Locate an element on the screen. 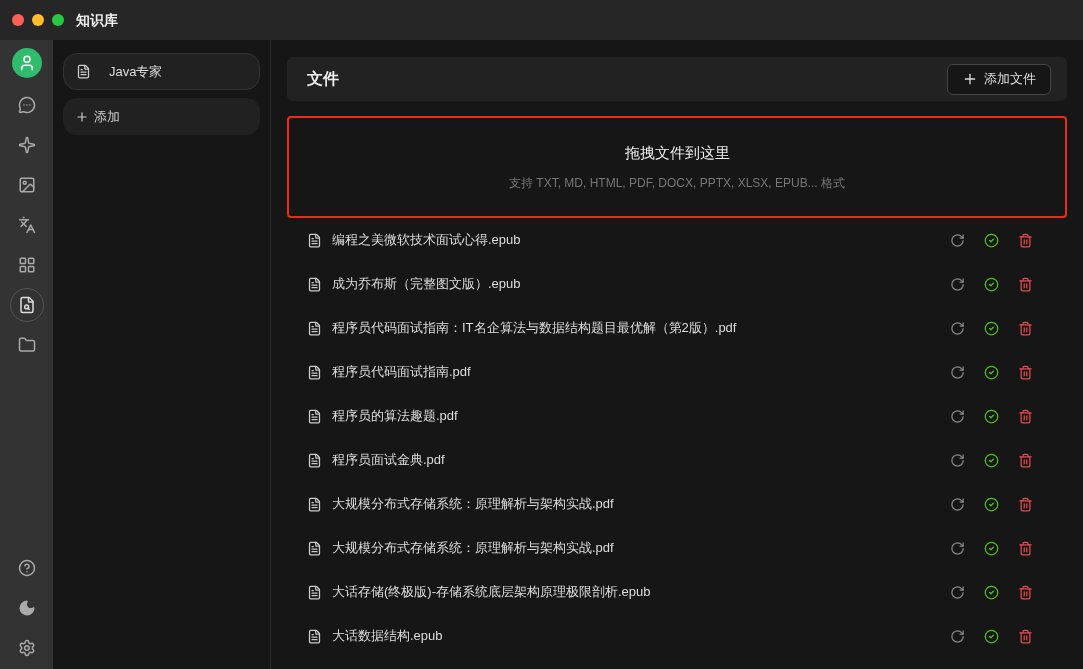 This screenshot has width=1083, height=669. drop-zone: 拖拽文件到这里 支持 TXT, MD, HTML, PDF, DOCX, PPTX, XLSX, EPUB... 格式 is located at coordinates (677, 167).